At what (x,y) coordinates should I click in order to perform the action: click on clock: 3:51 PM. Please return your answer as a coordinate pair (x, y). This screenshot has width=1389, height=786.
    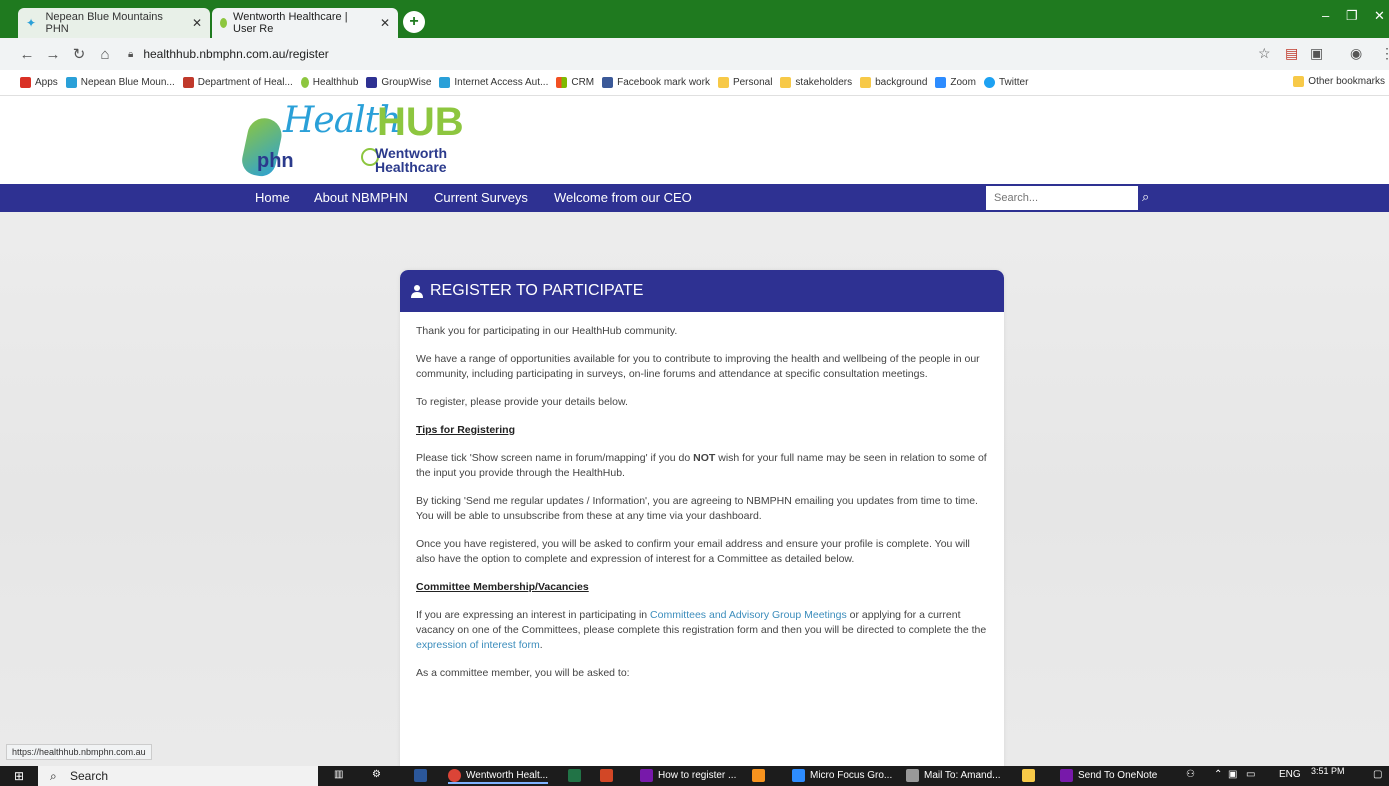
    Looking at the image, I should click on (1328, 771).